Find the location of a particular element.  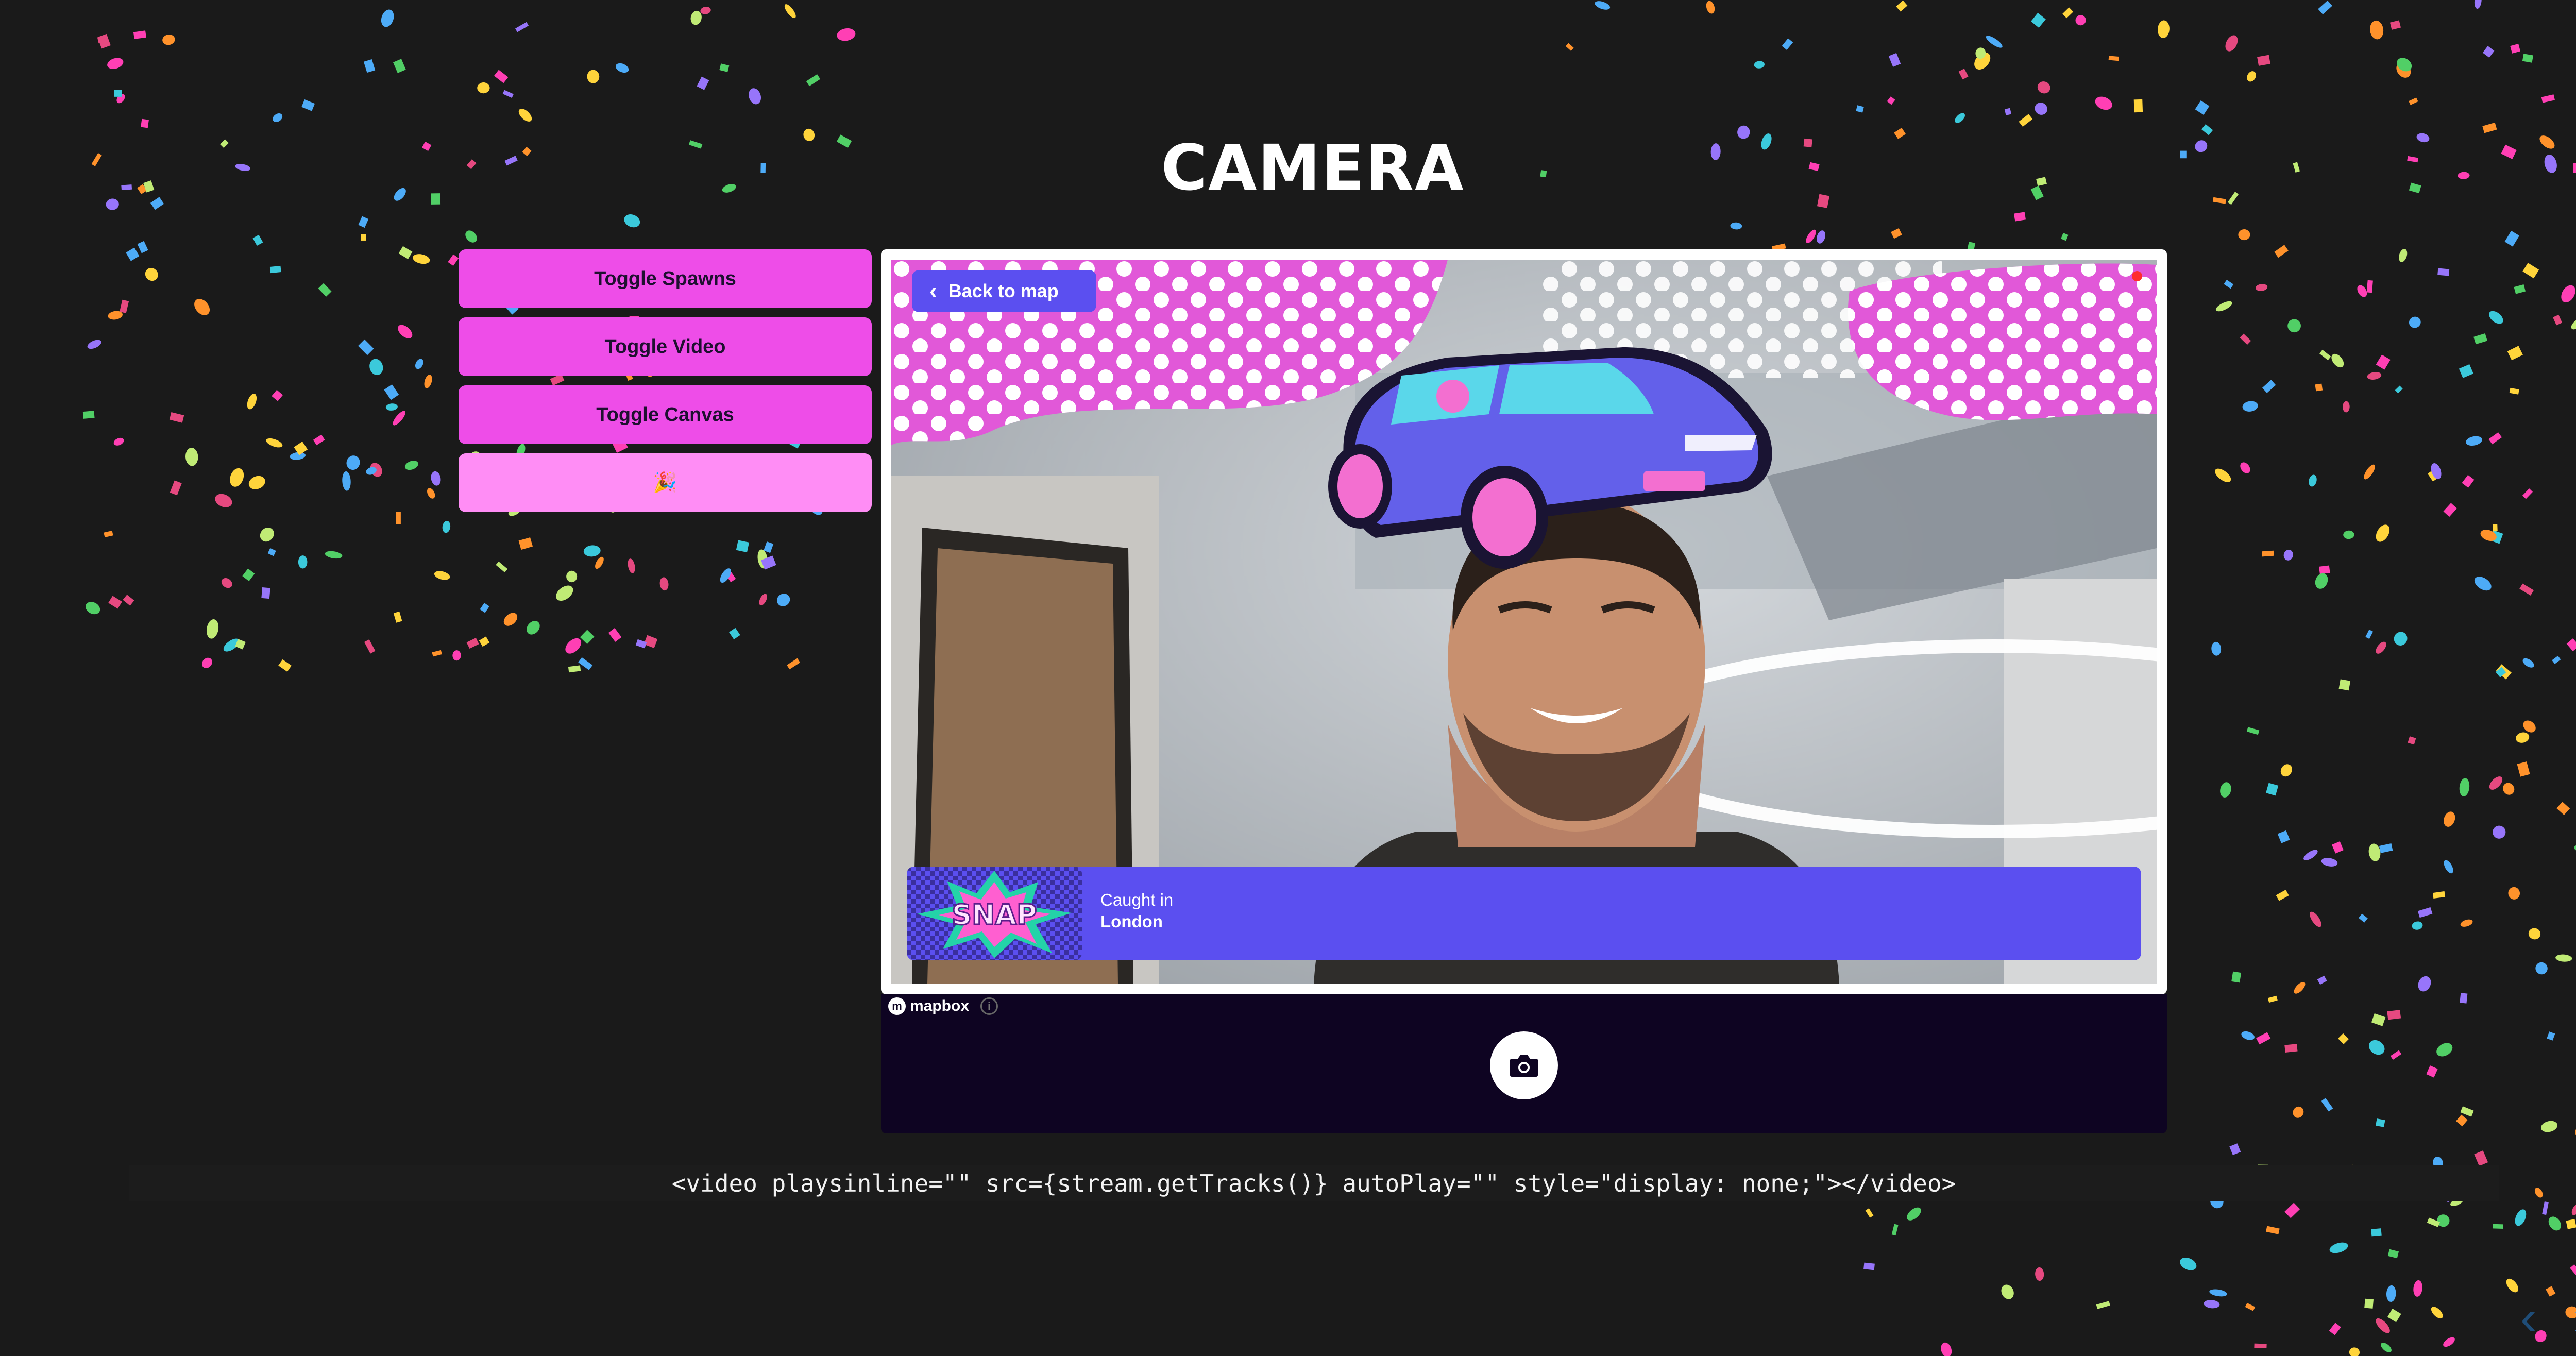

chevron-right-icon: › is located at coordinates (2574, 1318).